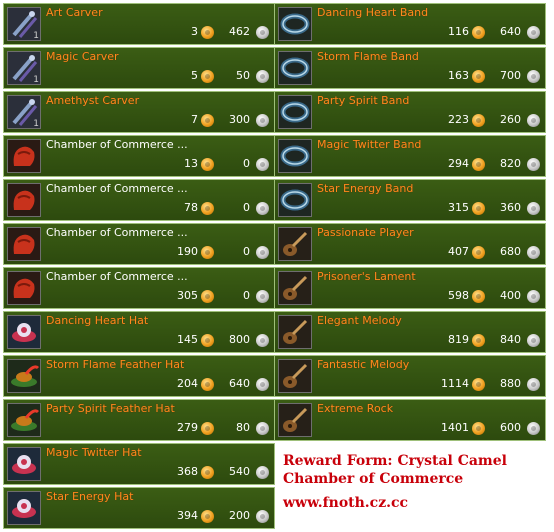 The width and height of the screenshot is (554, 532). Describe the element at coordinates (510, 207) in the screenshot. I see `silver-price: 360` at that location.